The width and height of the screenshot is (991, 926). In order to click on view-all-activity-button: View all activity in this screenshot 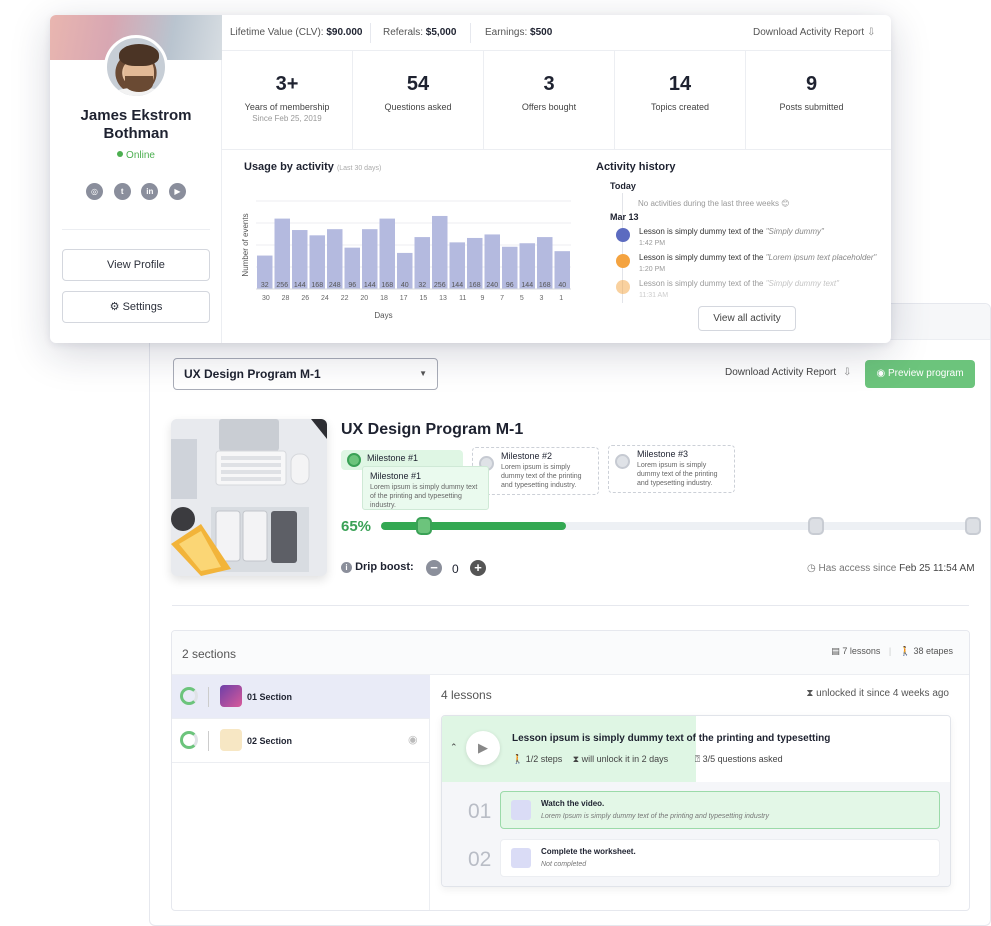, I will do `click(747, 318)`.